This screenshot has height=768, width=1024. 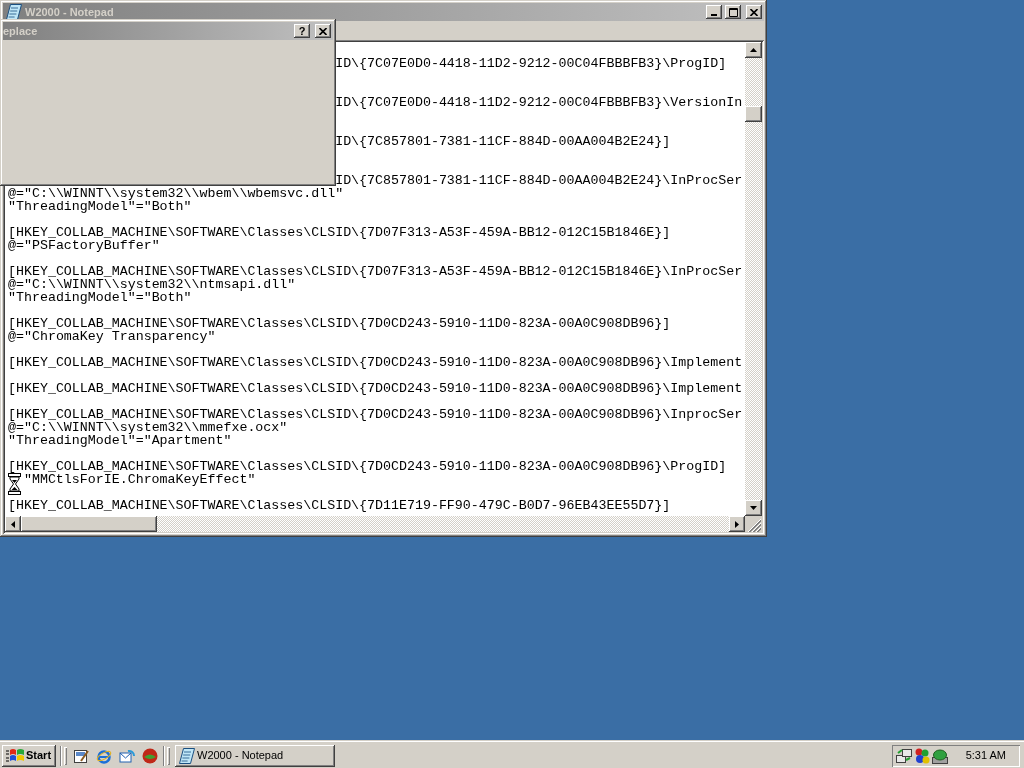 I want to click on down-triangle-icon, so click(x=753, y=508).